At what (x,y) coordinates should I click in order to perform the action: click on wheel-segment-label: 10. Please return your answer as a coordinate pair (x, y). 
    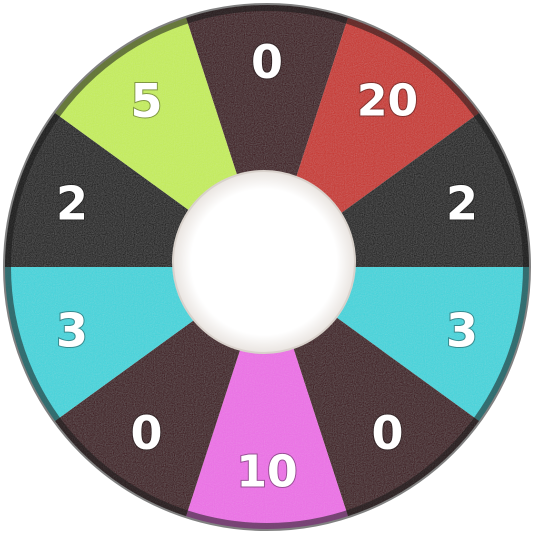
    Looking at the image, I should click on (266, 472).